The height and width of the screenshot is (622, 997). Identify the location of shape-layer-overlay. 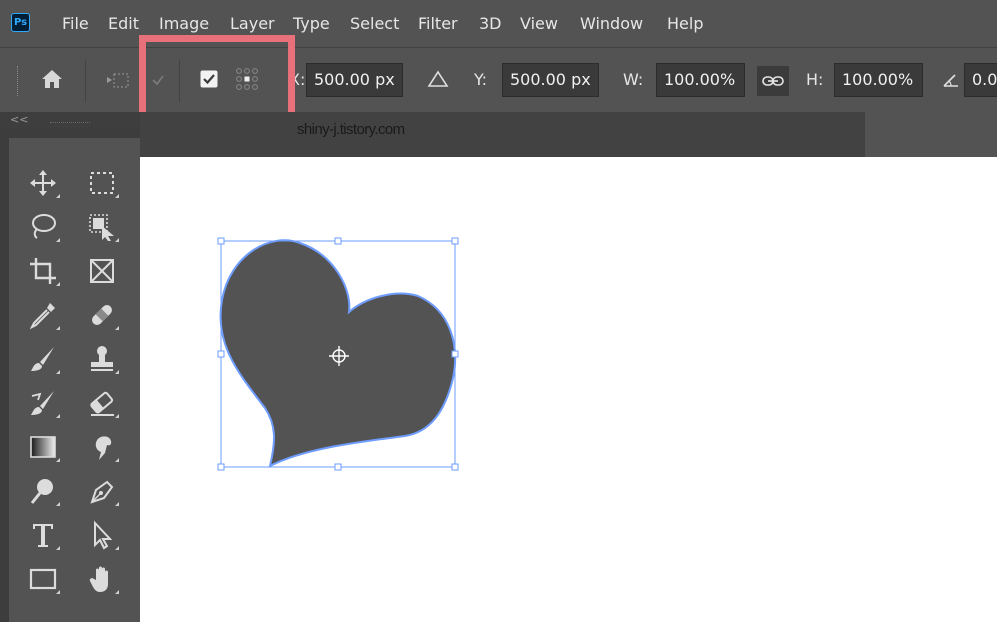
(338, 354).